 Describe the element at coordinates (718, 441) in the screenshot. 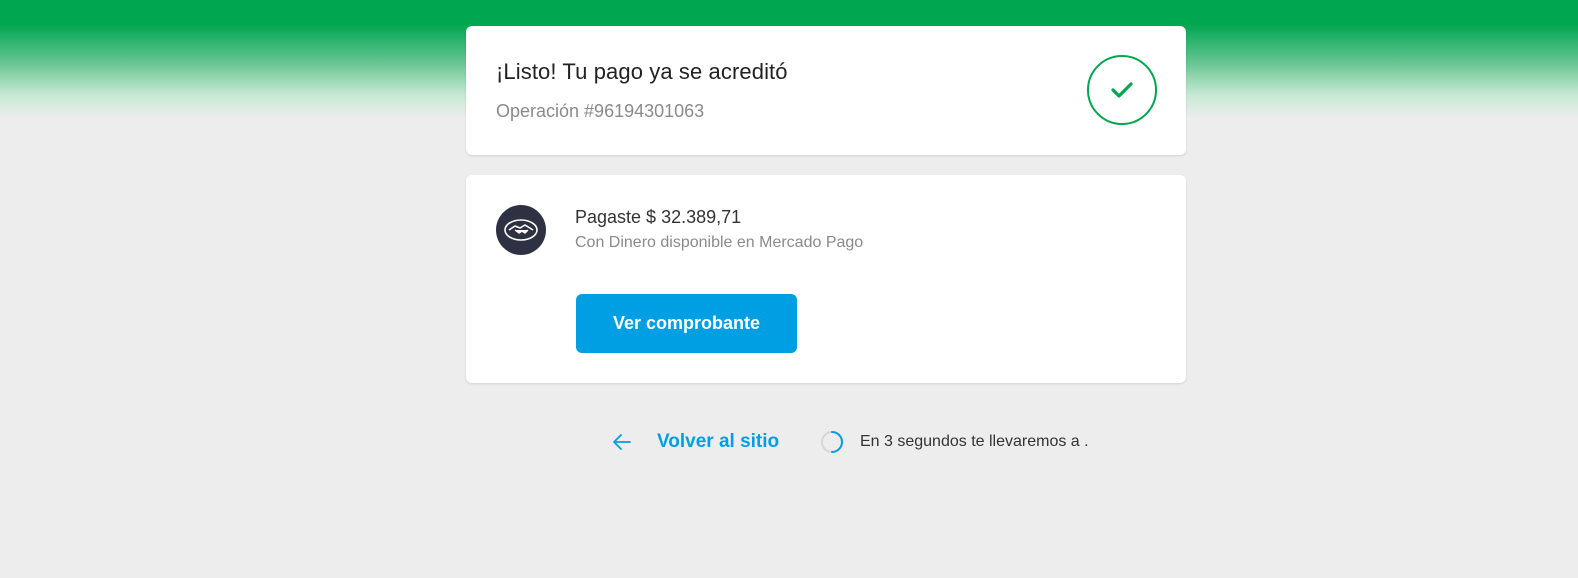

I see `back-to-site-label: Volver al sitio` at that location.